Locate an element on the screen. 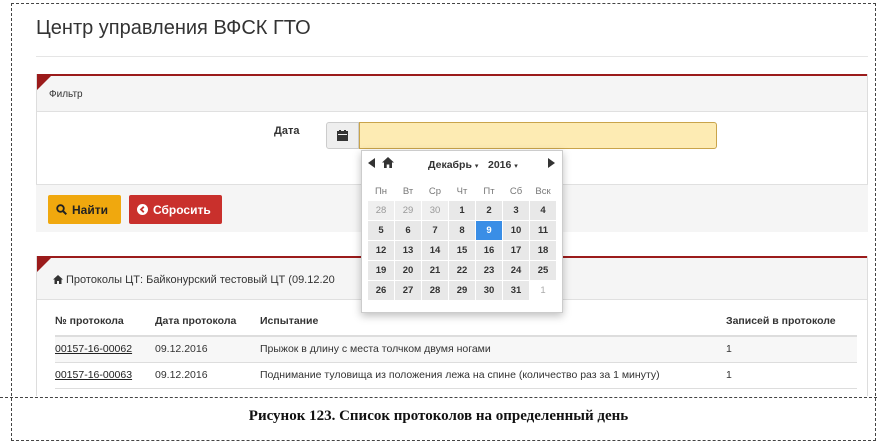 The height and width of the screenshot is (444, 877). find-button-label: Найти is located at coordinates (90, 209).